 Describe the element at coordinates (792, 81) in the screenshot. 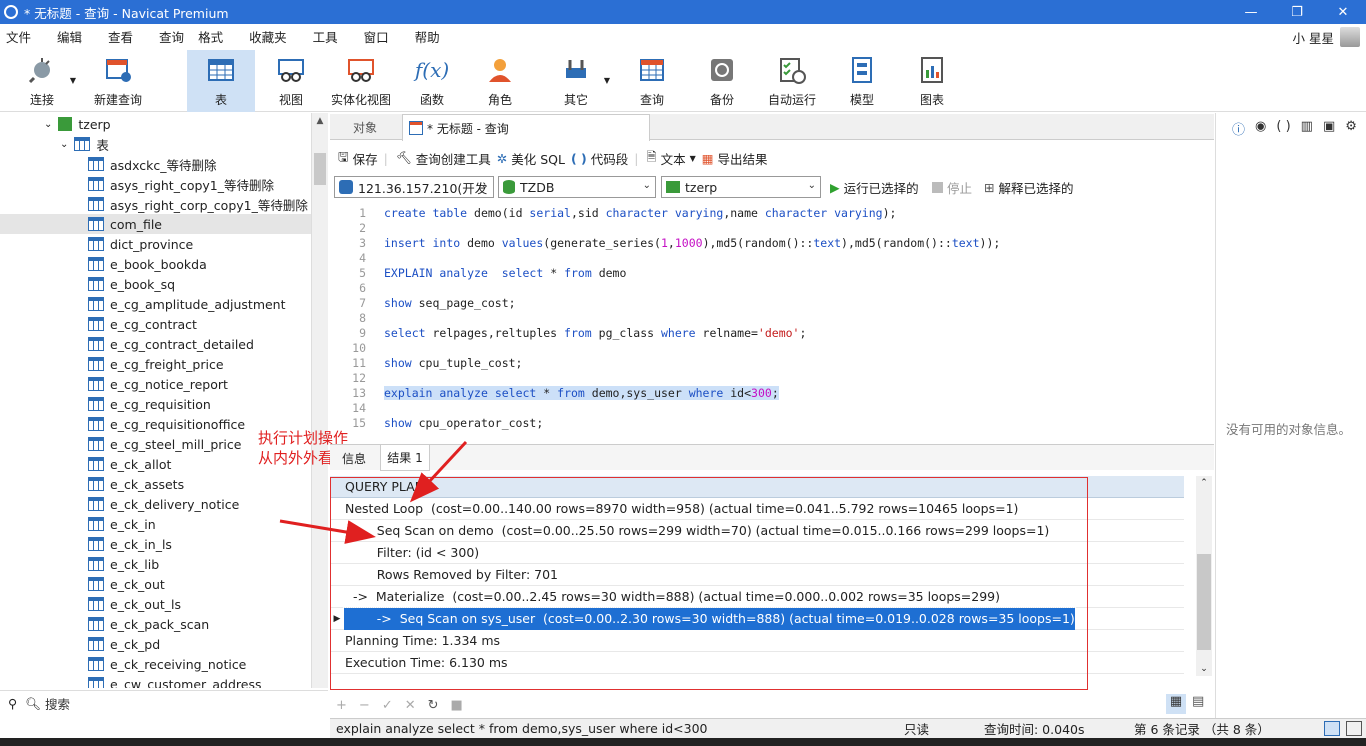

I see `toolbar-automation-button: 自动运行` at that location.